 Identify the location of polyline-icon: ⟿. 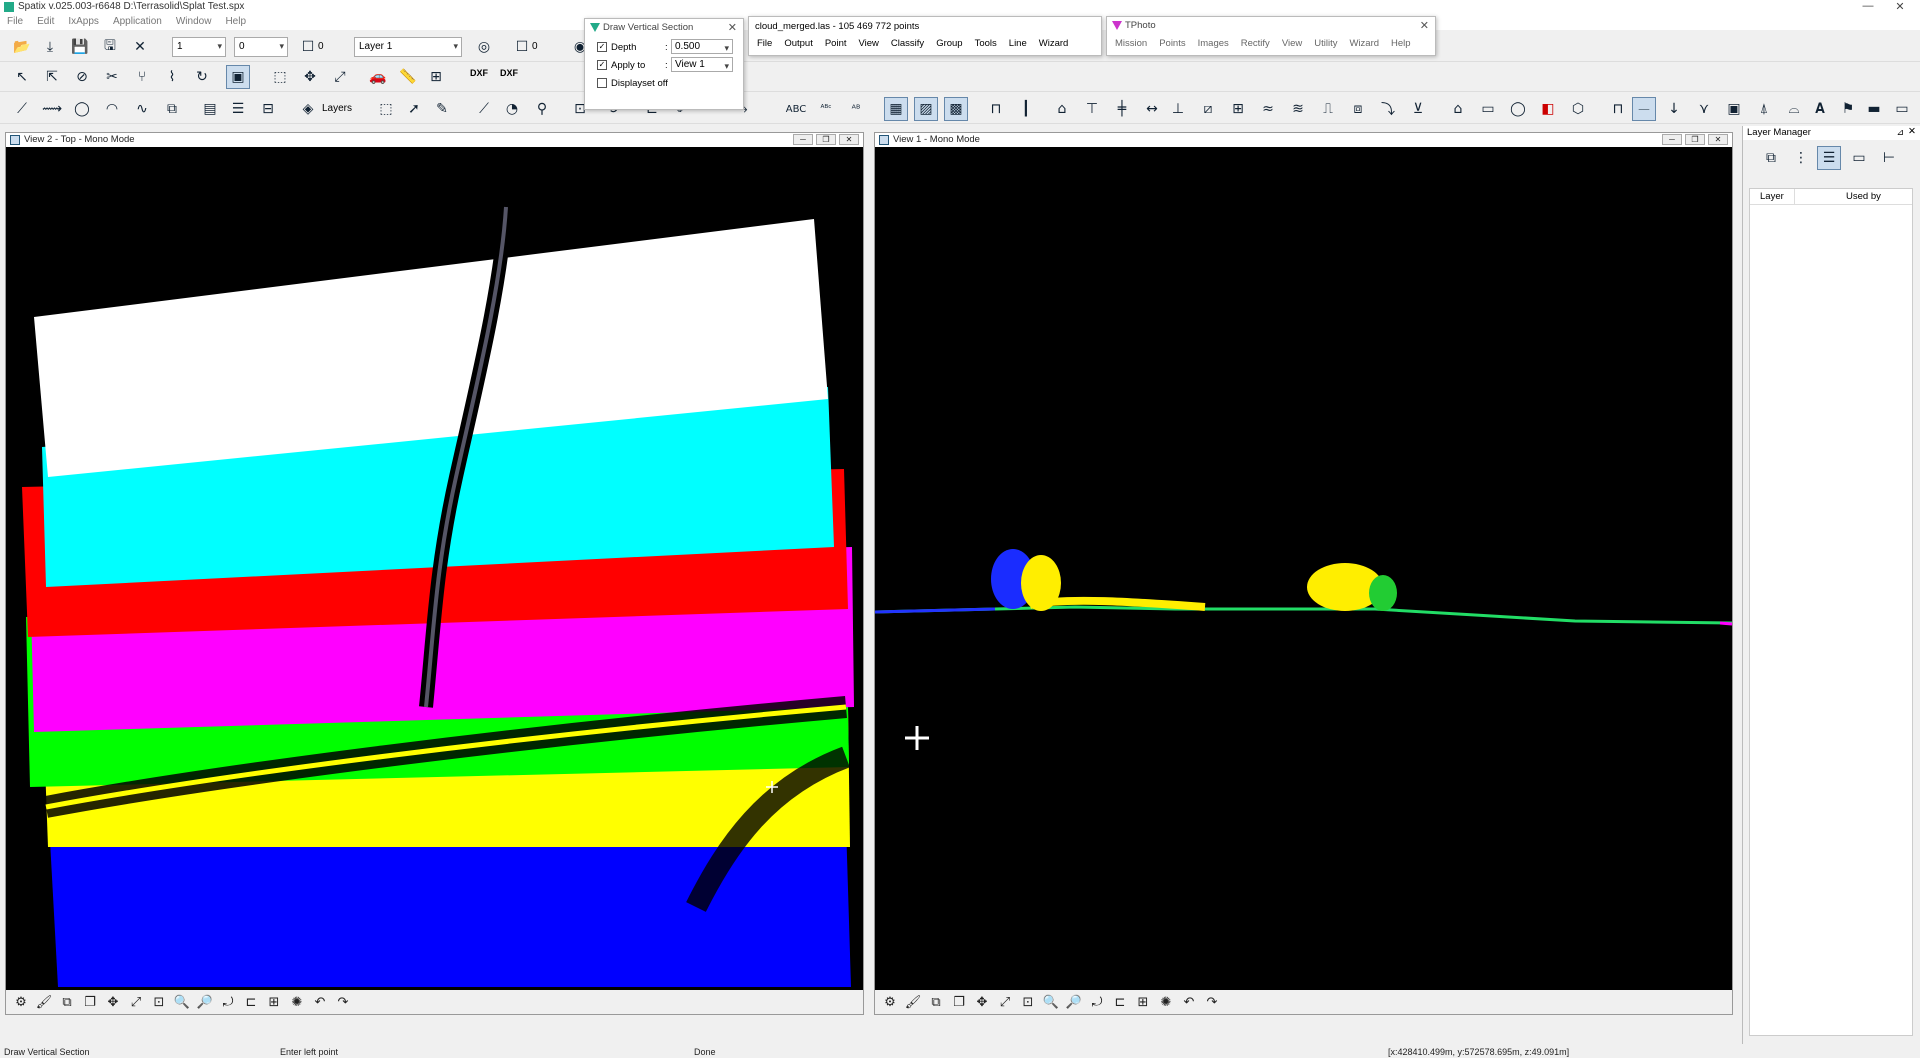
(52, 109).